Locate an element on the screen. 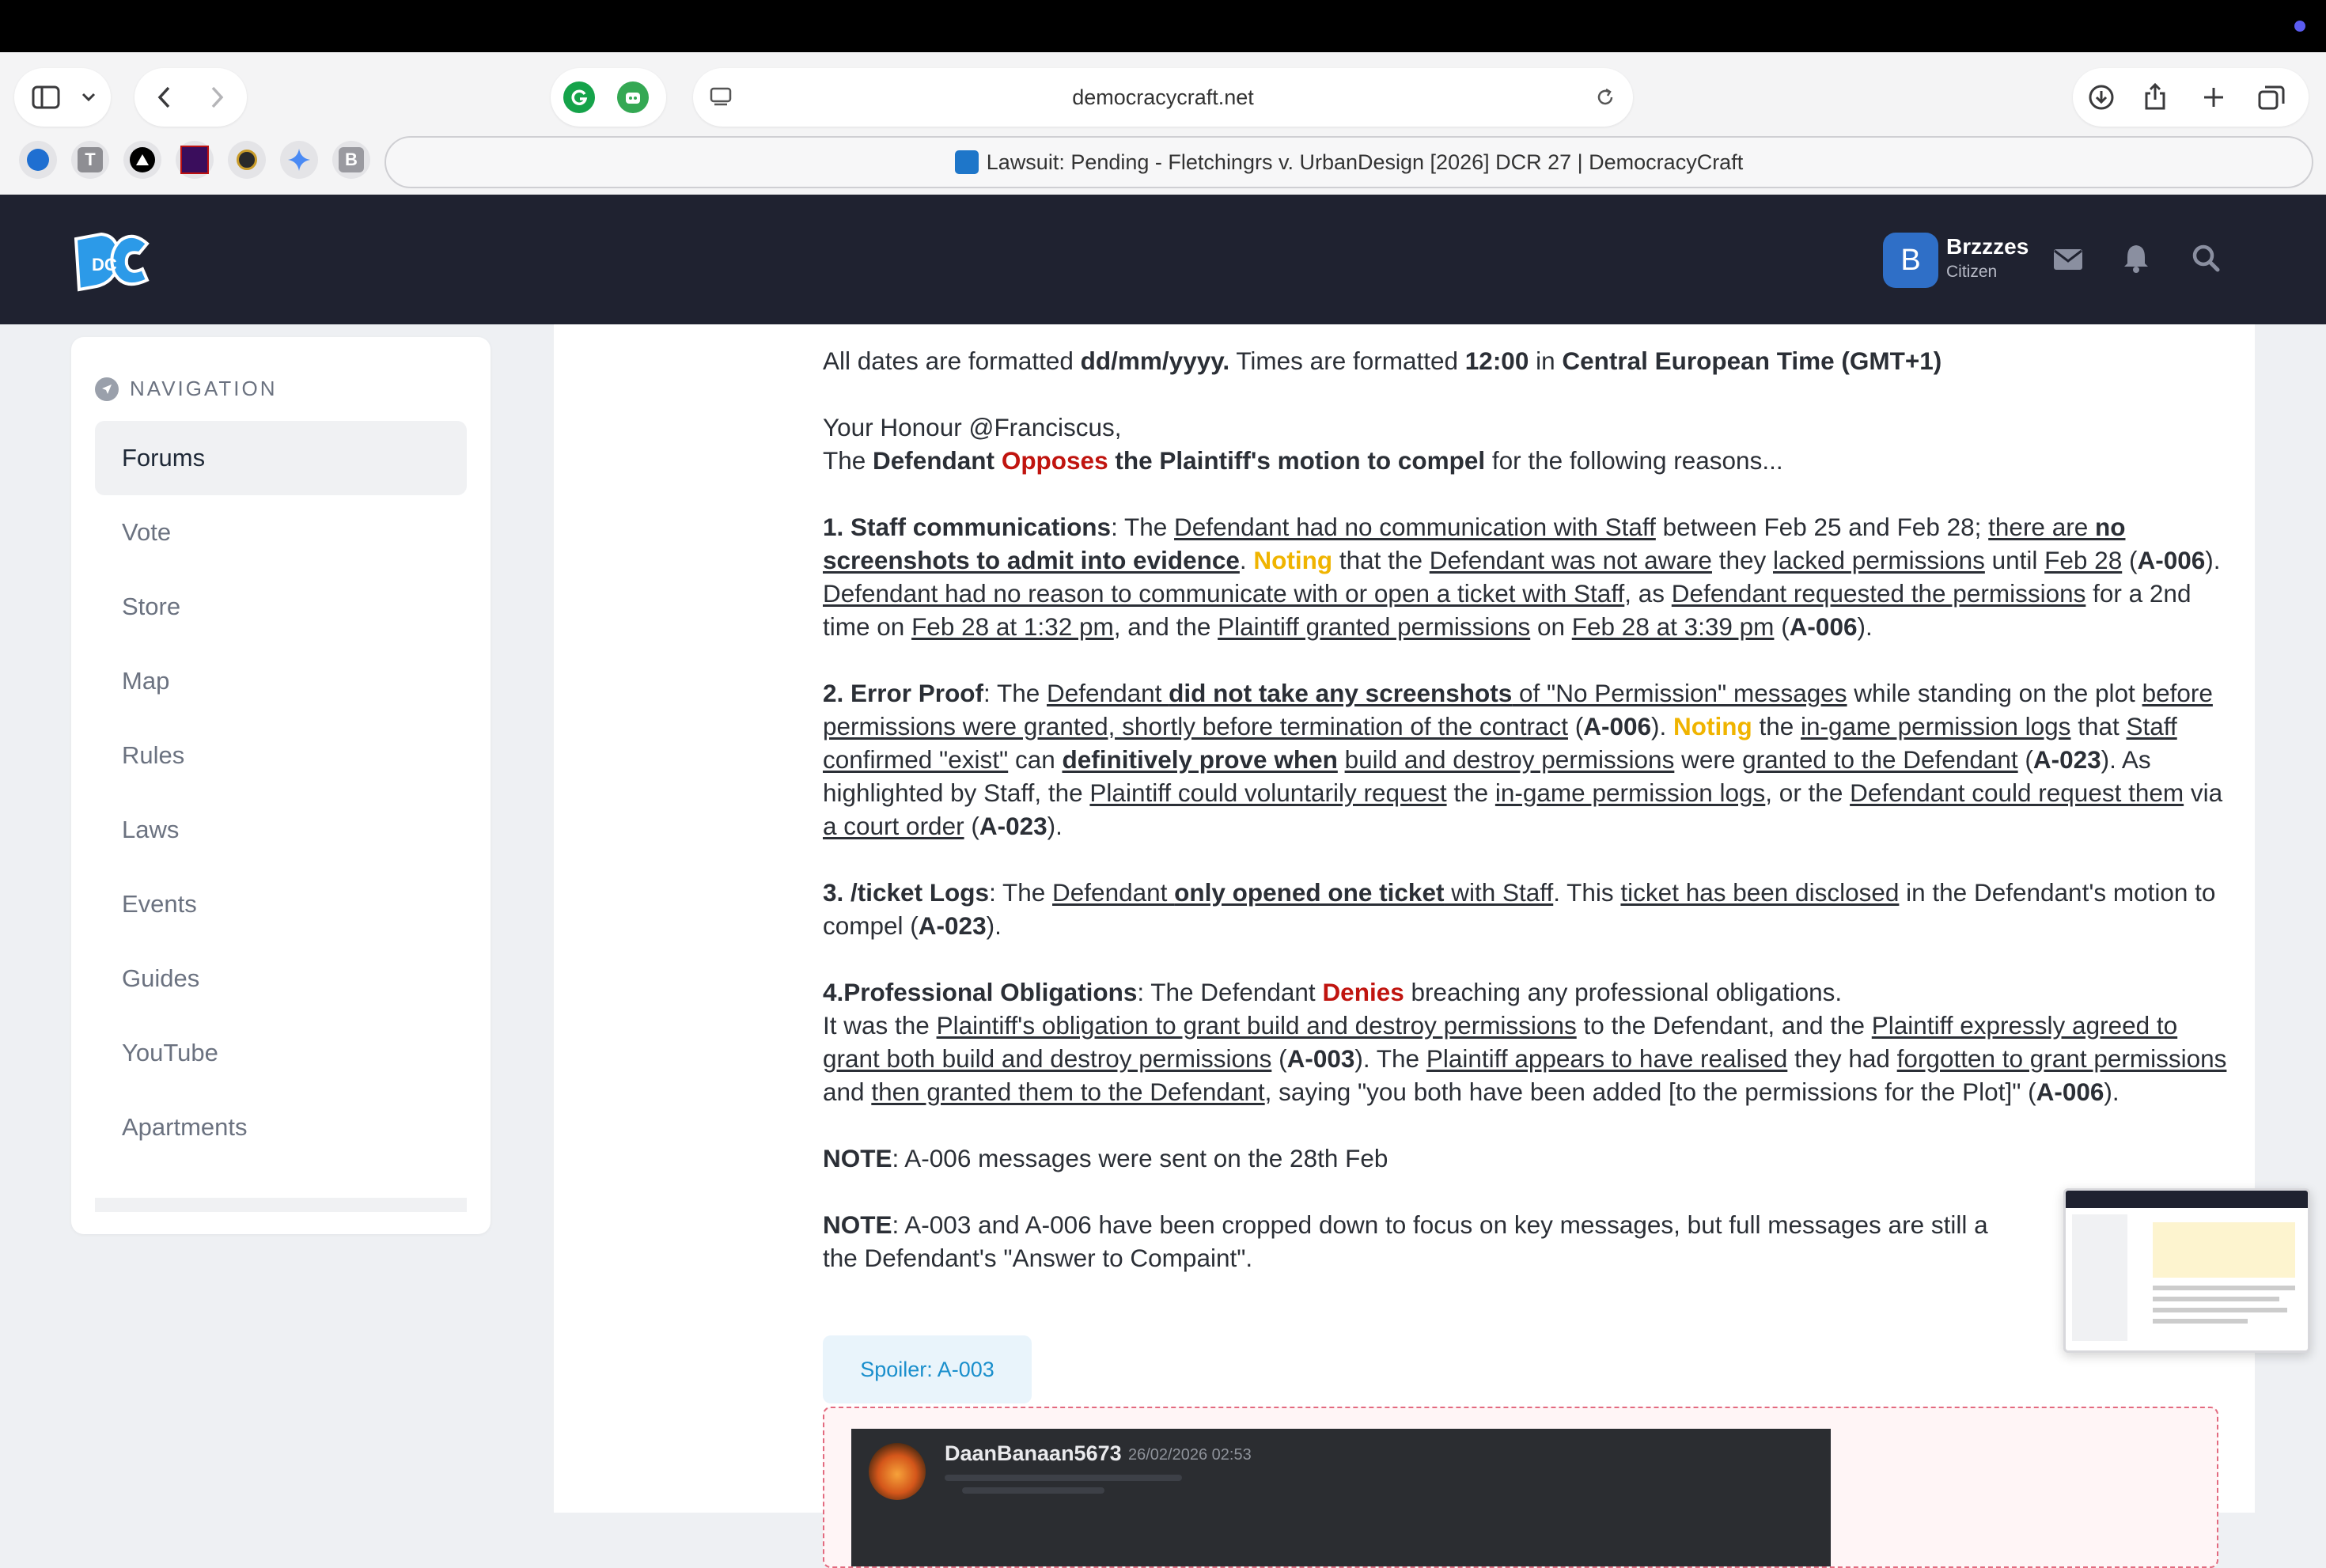 This screenshot has height=1568, width=2326. sidebar-item-label: Apartments is located at coordinates (185, 1127).